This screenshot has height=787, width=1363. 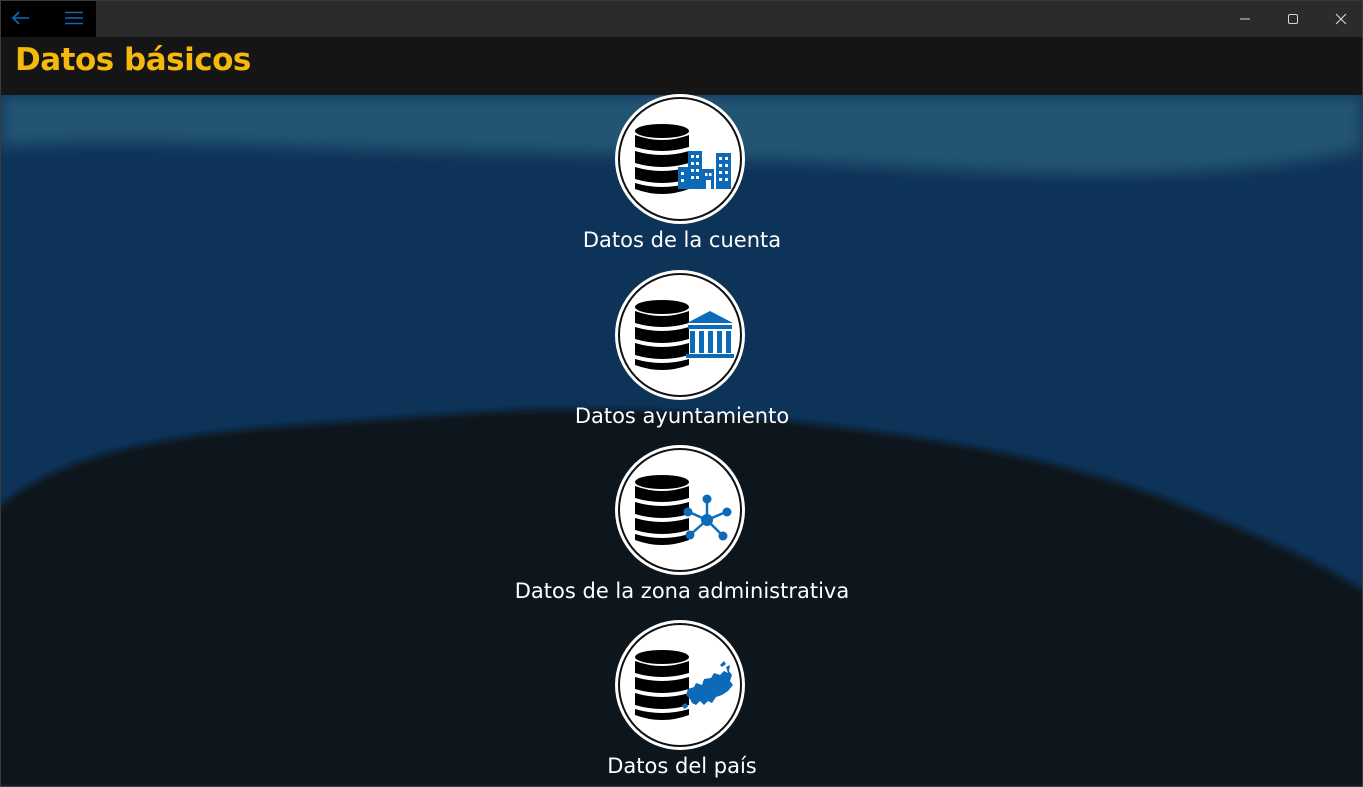 I want to click on tile-datos-zona-administrativa: Datos de la zona administrativa, so click(x=682, y=531).